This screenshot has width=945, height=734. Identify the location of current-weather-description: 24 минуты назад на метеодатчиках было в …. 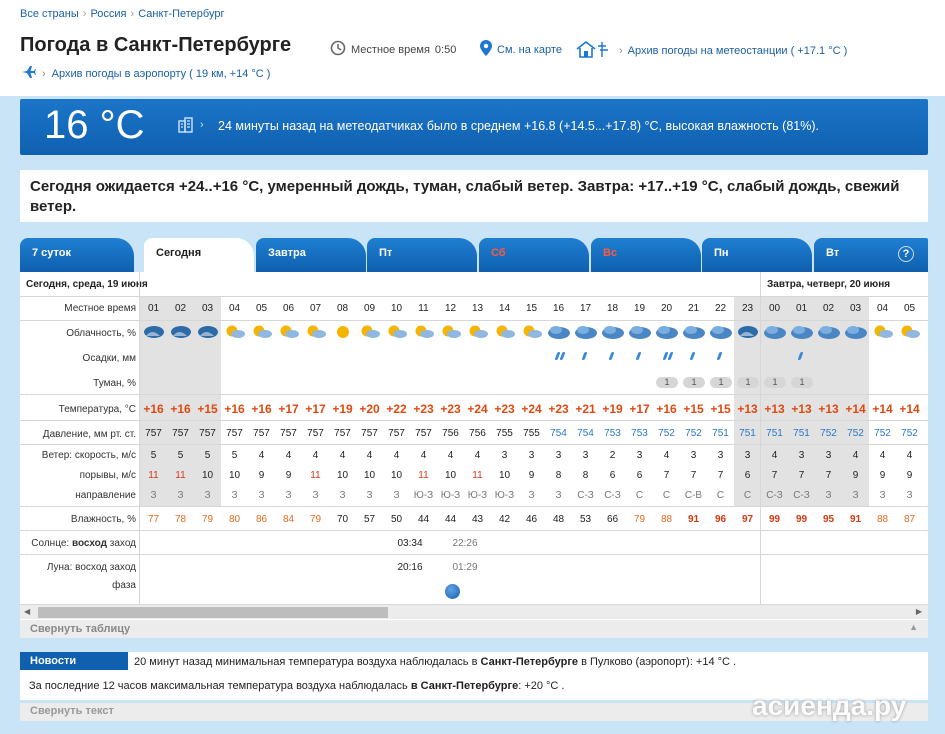
(518, 126).